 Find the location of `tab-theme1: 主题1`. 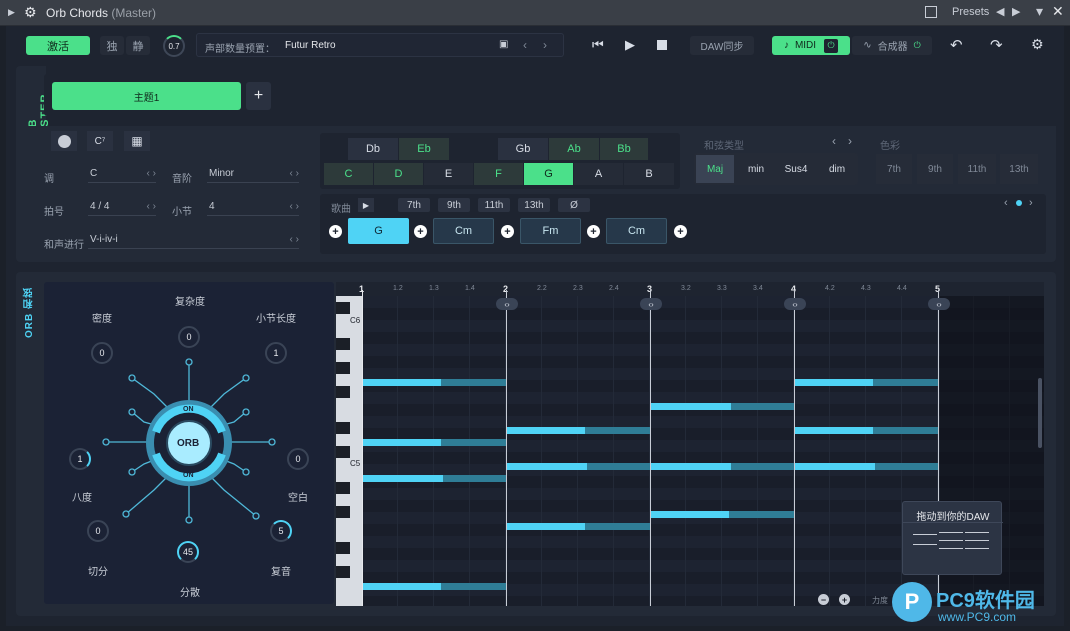

tab-theme1: 主题1 is located at coordinates (146, 96).